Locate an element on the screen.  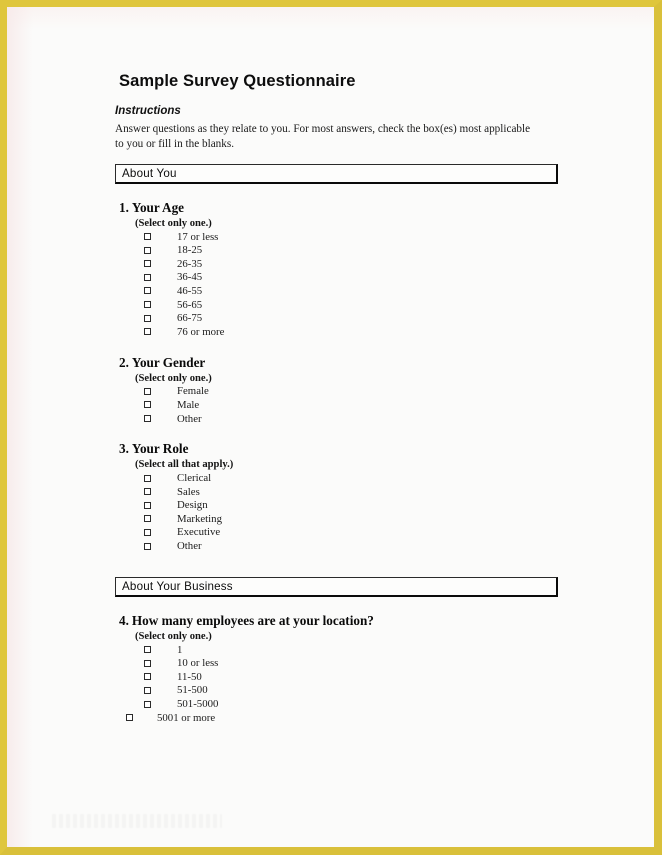
question-3-title: 3. Your Role is located at coordinates (342, 449).